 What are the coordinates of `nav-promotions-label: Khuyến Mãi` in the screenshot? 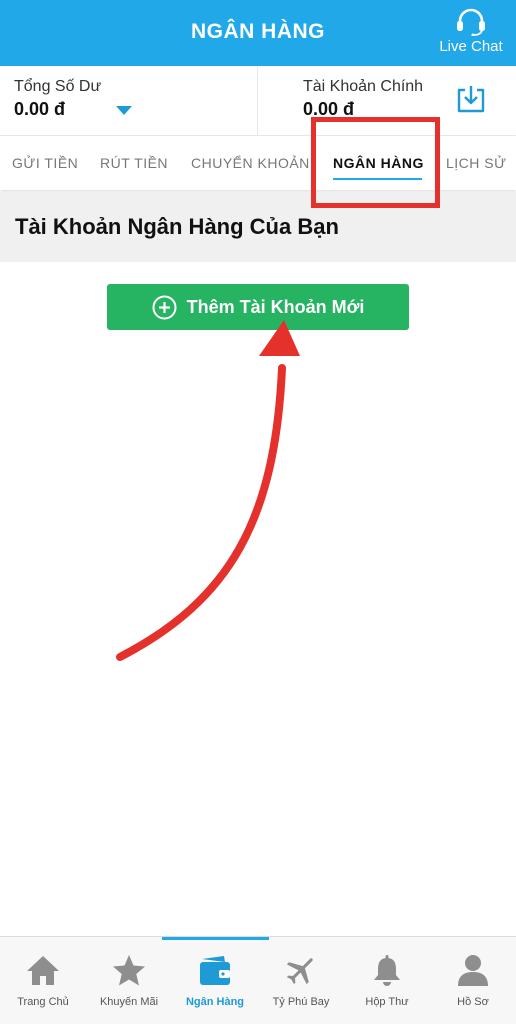 It's located at (129, 1002).